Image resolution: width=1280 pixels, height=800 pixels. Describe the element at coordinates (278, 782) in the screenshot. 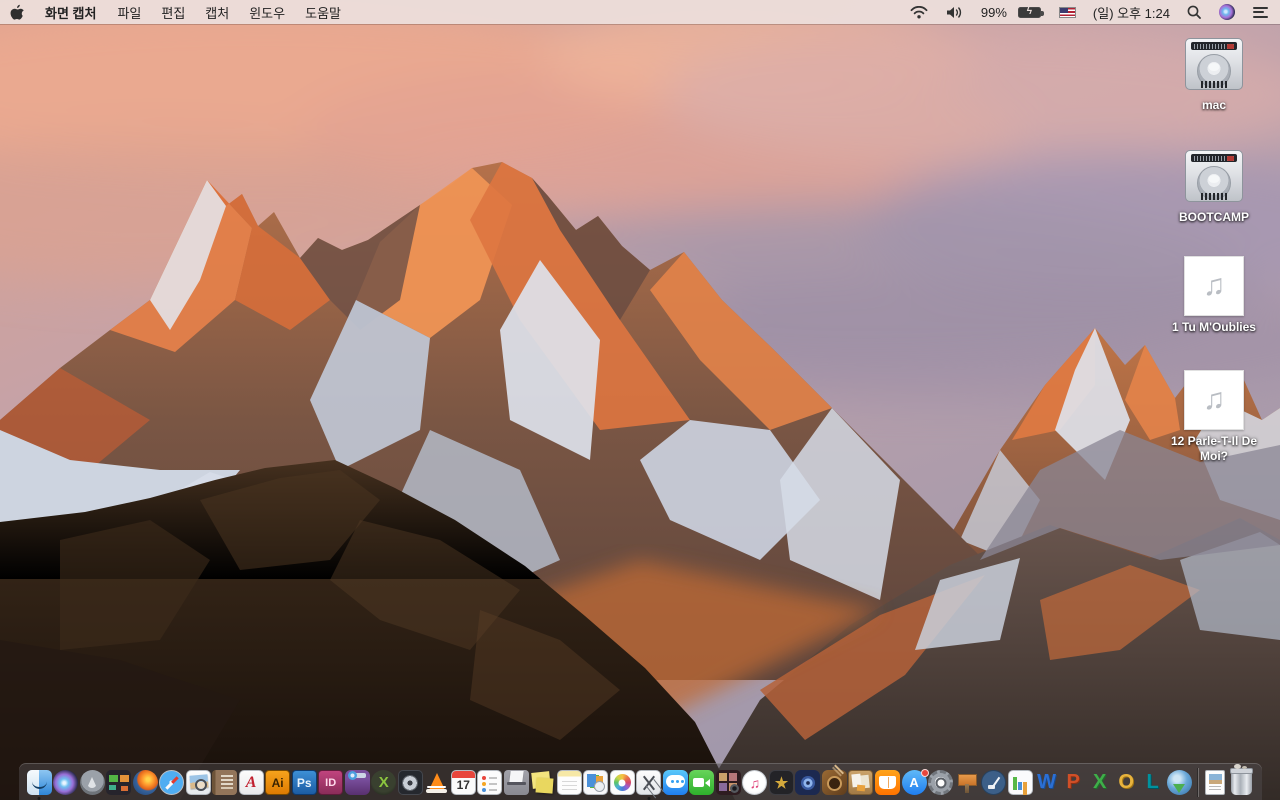

I see `dock-item-illustrator: Ai` at that location.